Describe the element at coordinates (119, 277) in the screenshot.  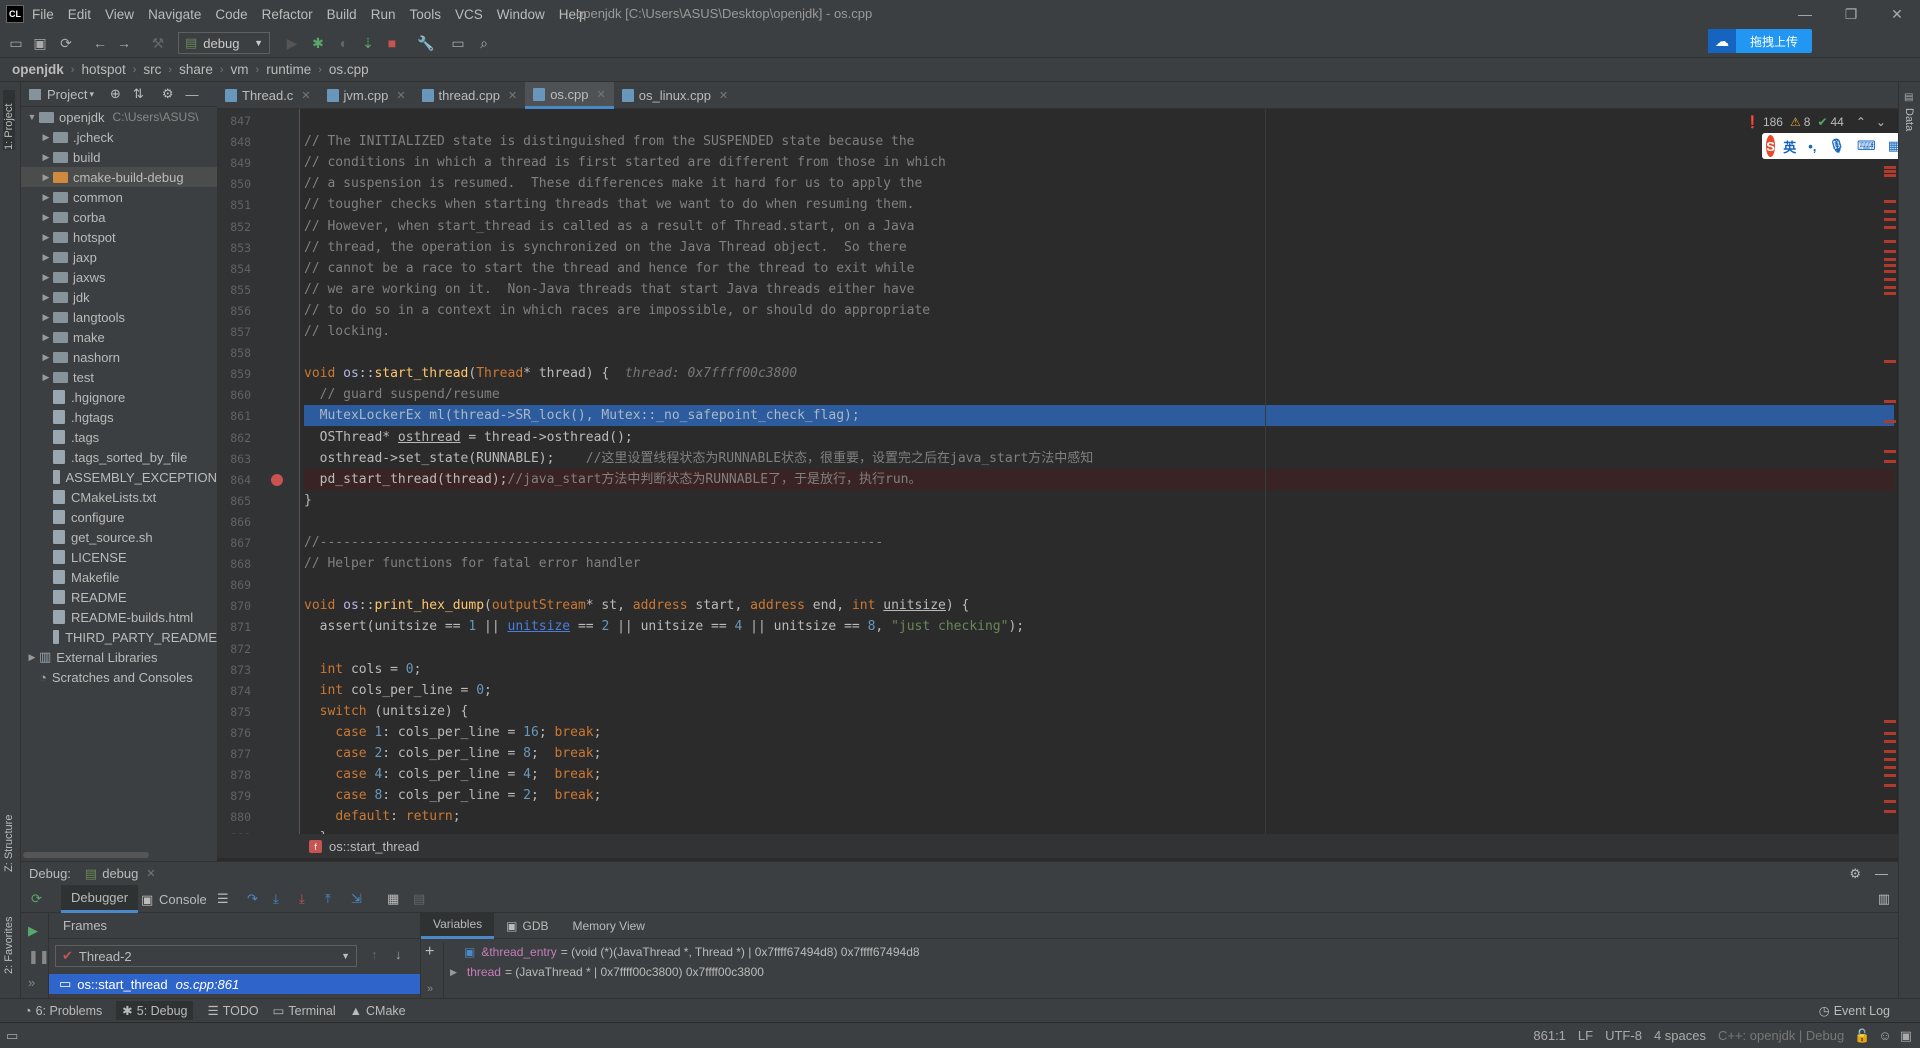
I see `tree-item: ▶ jaxws` at that location.